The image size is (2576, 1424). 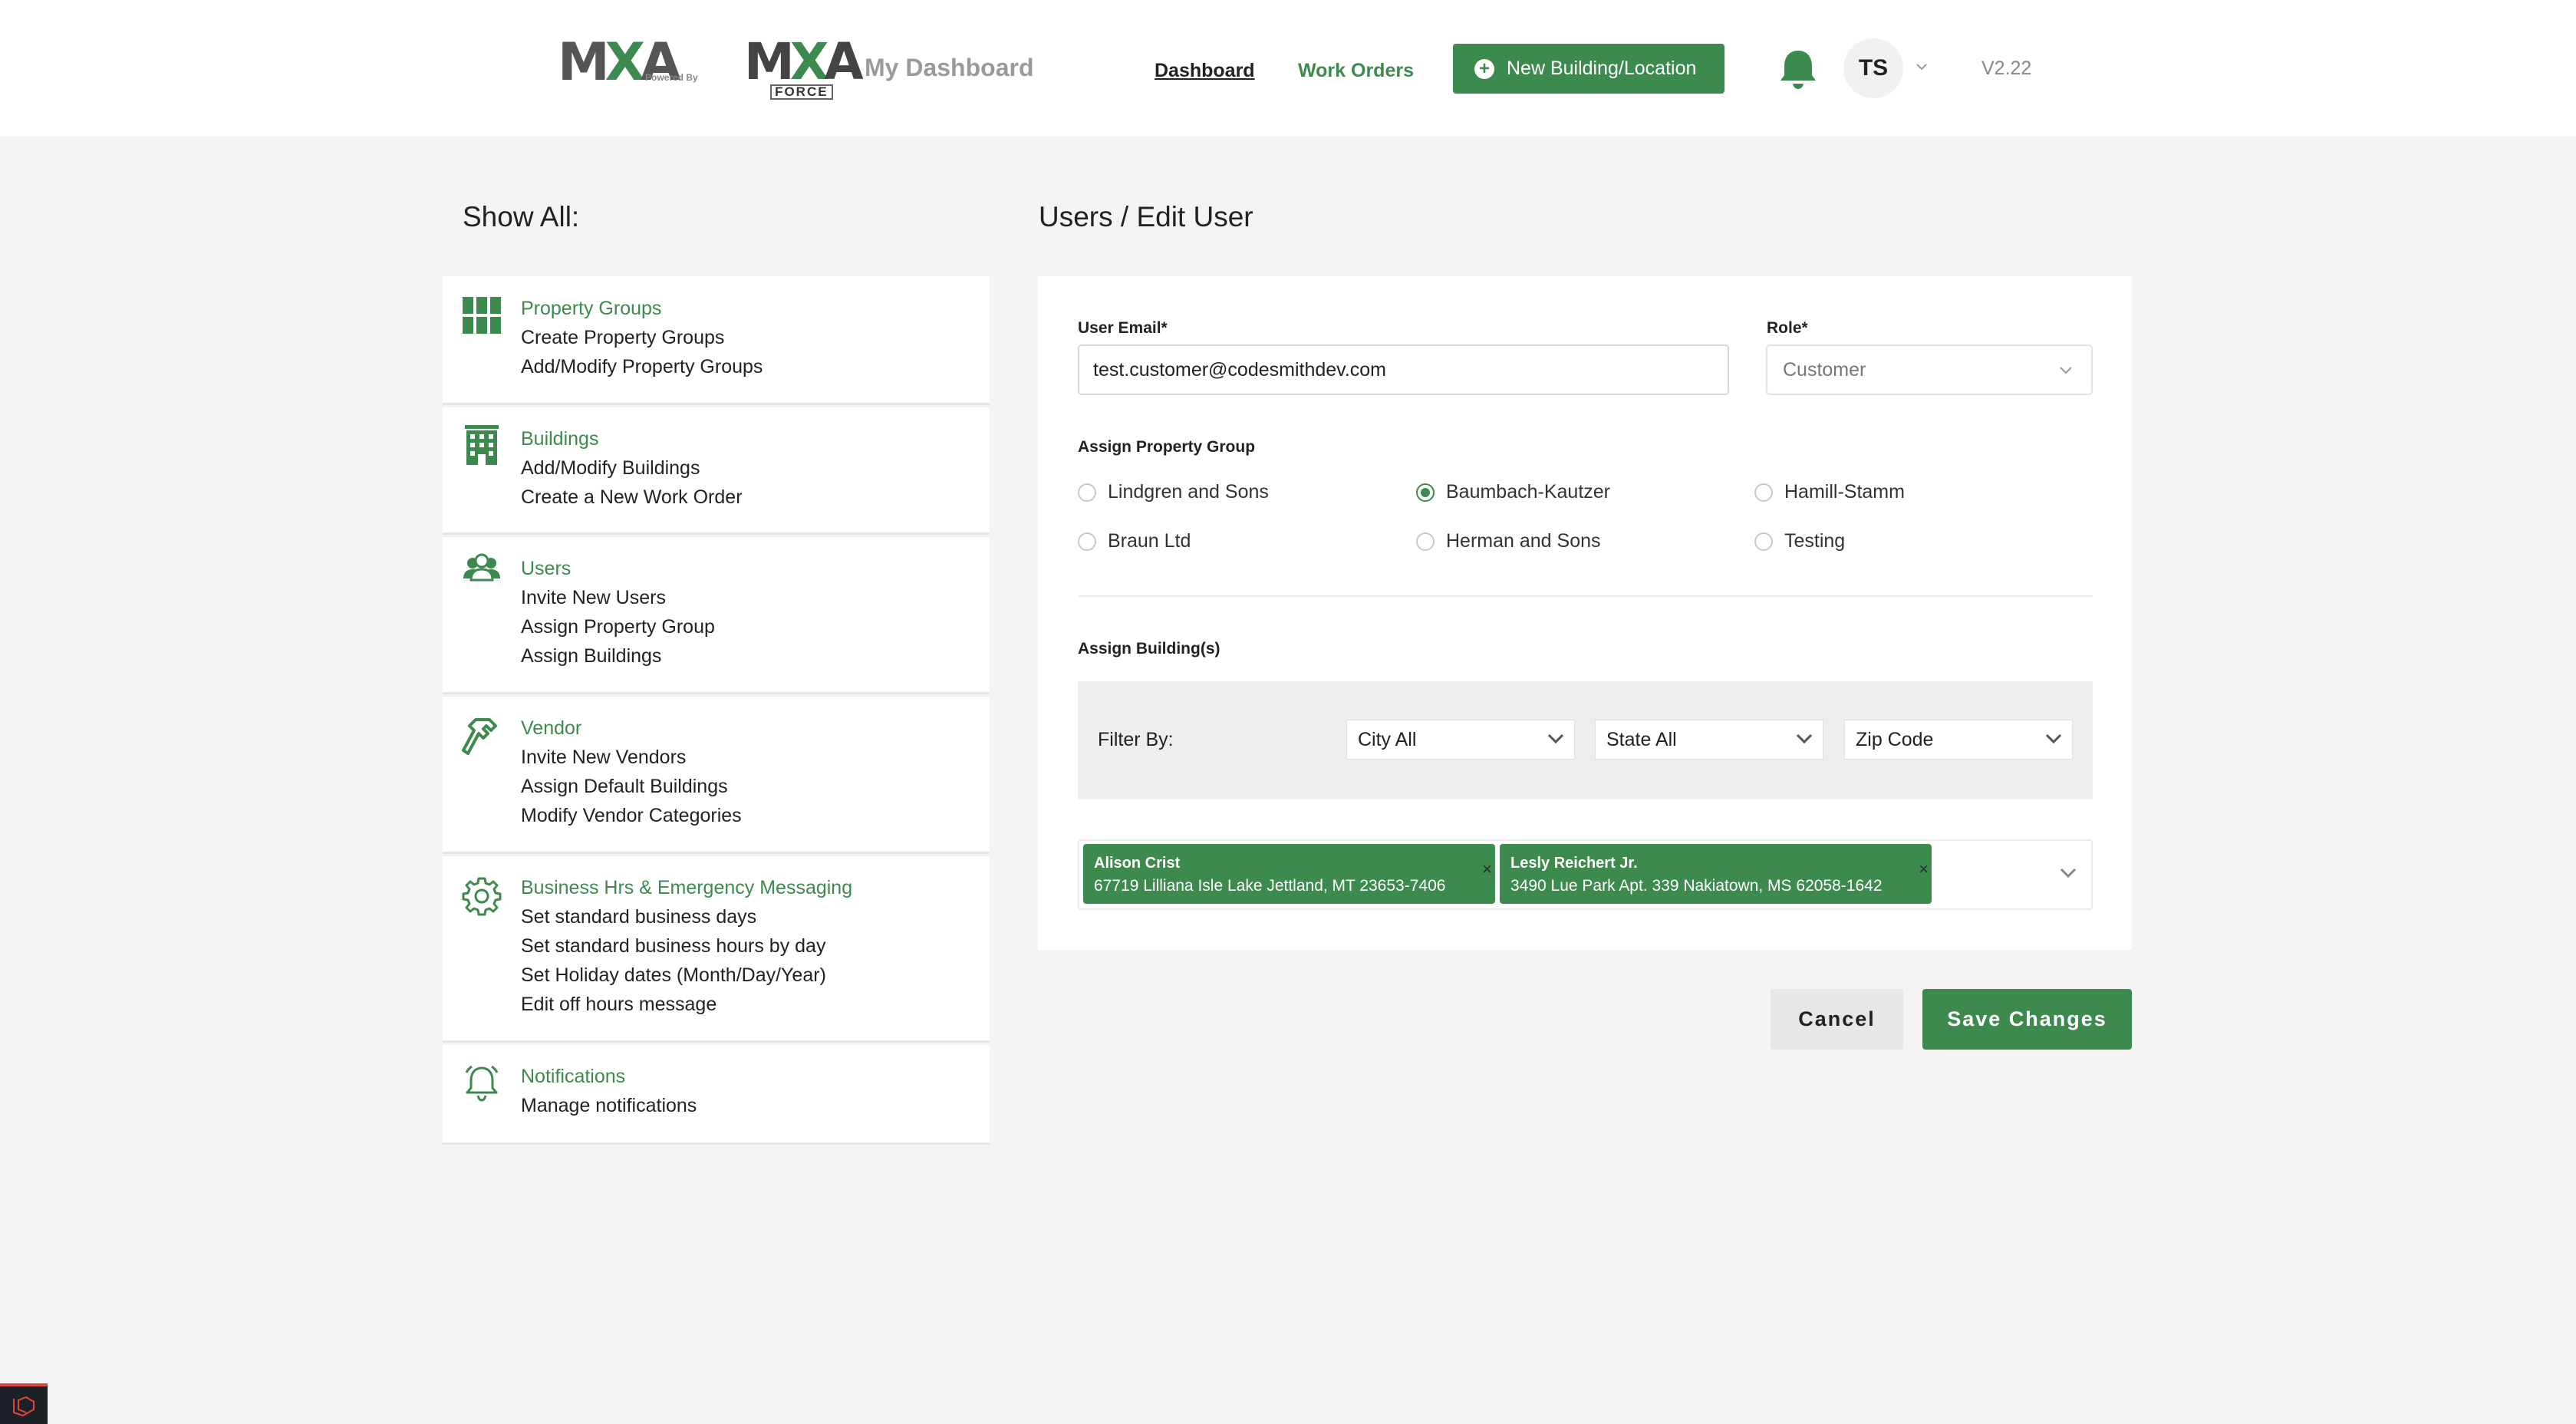 I want to click on sidebar-link-manage-notifications: Manage notifications, so click(x=609, y=1106).